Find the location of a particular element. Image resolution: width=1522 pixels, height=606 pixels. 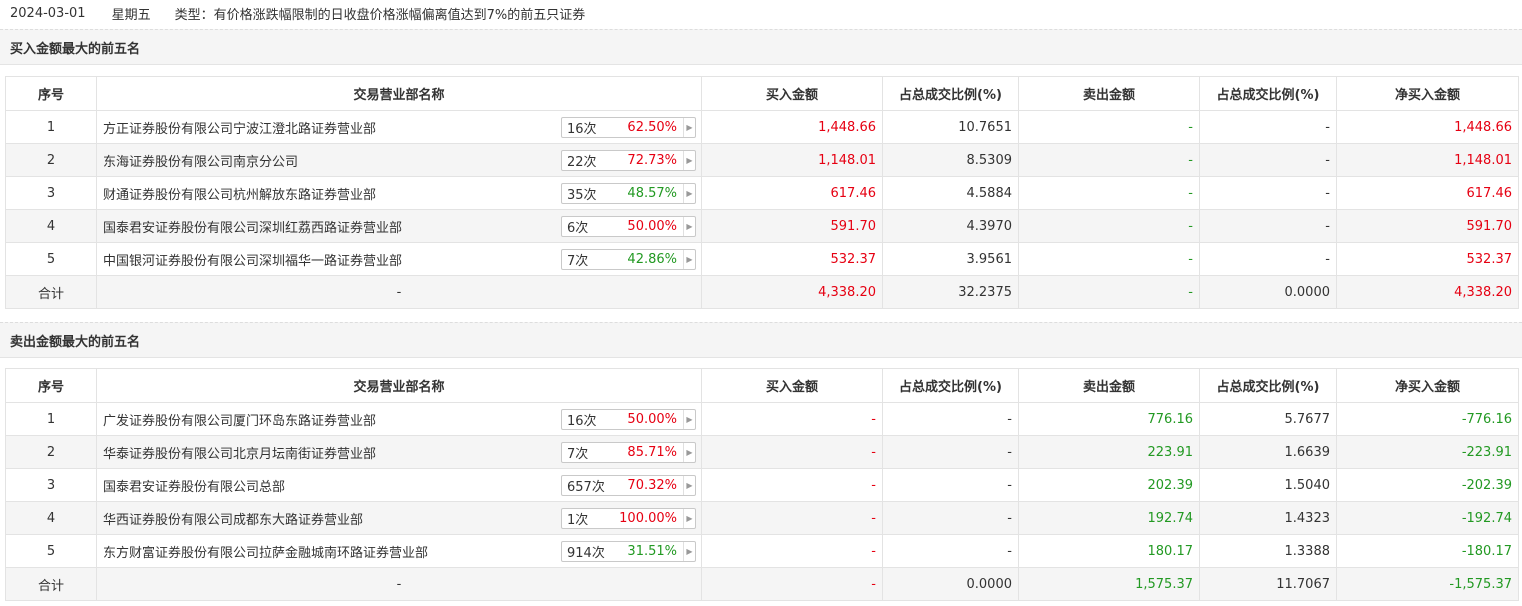

buy-ratio: 10.7651 is located at coordinates (950, 127).